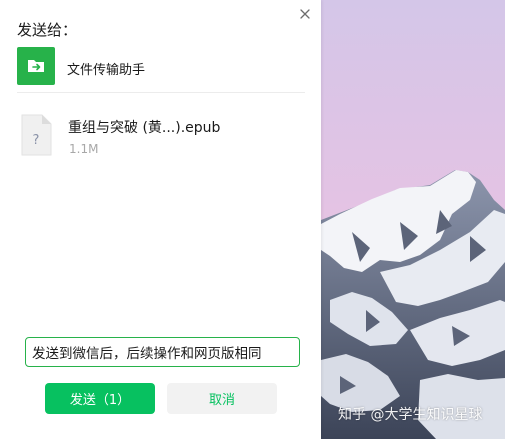 The height and width of the screenshot is (439, 505). Describe the element at coordinates (36, 66) in the screenshot. I see `folder-arrow-icon` at that location.